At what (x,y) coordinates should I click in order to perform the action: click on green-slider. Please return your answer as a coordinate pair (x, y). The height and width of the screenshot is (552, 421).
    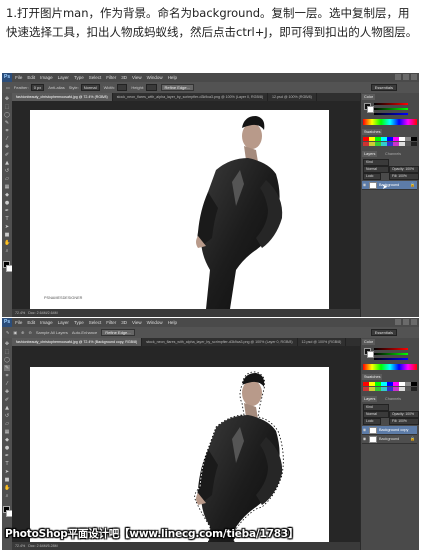
    Looking at the image, I should click on (391, 354).